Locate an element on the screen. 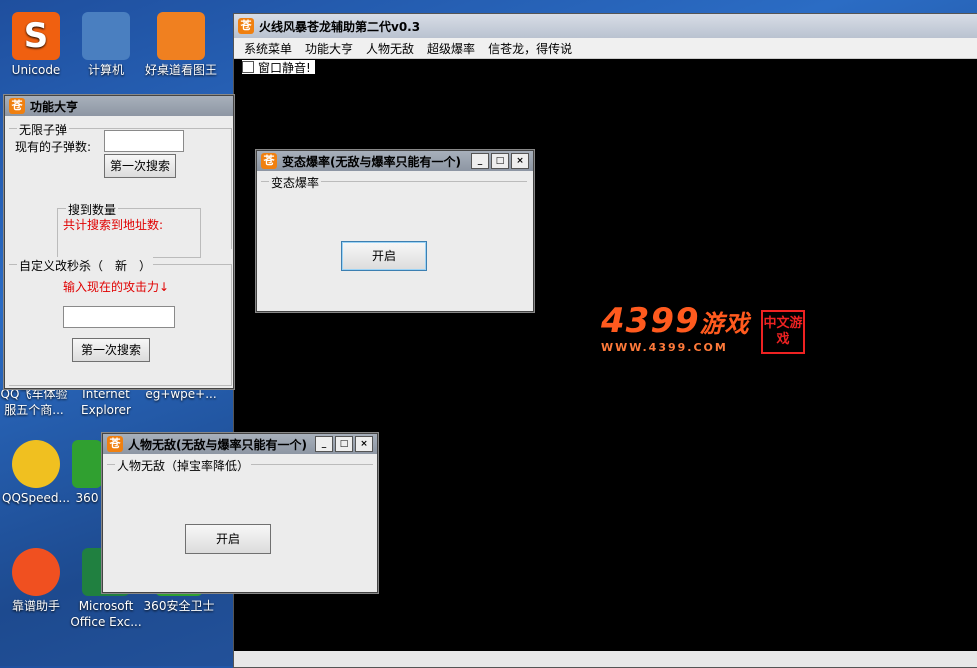 Image resolution: width=977 pixels, height=668 pixels. 360-icon is located at coordinates (87, 464).